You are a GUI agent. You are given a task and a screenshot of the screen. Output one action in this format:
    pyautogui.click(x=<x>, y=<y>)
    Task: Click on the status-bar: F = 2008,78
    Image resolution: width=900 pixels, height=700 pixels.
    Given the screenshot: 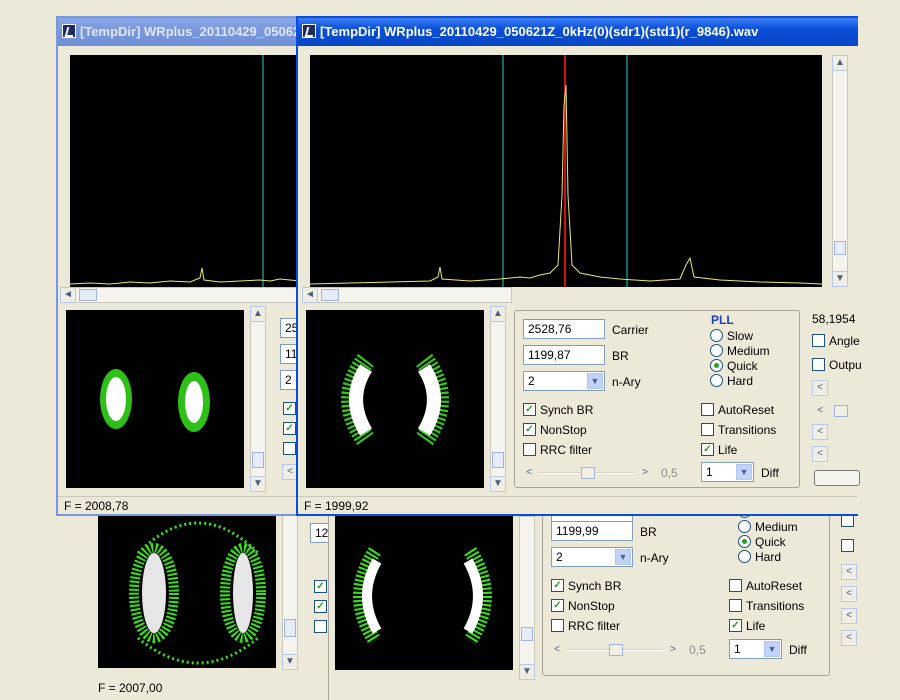 What is the action you would take?
    pyautogui.click(x=178, y=505)
    